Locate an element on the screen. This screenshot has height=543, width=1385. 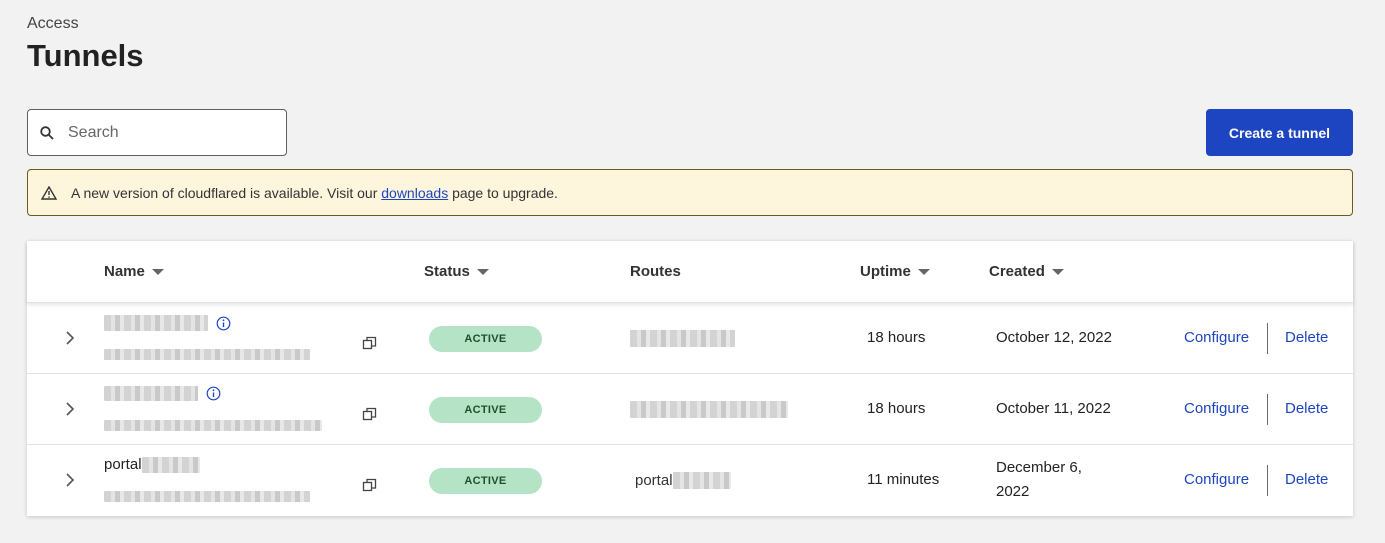
notice-text-suffix: page to upgrade. is located at coordinates (505, 192).